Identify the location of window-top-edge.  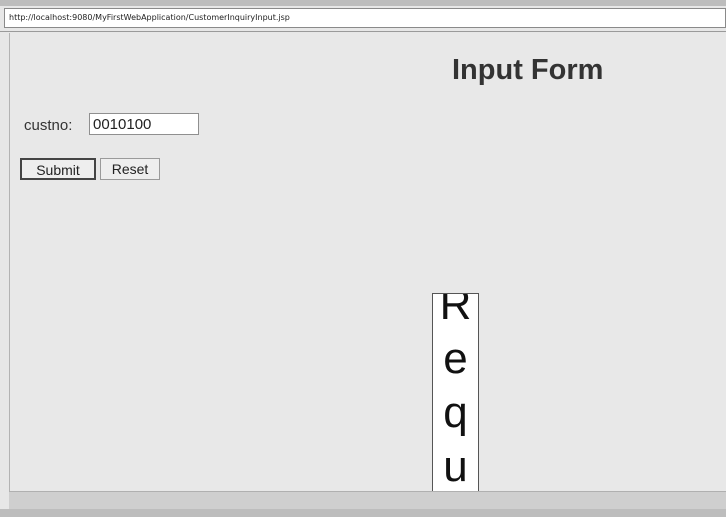
(363, 3).